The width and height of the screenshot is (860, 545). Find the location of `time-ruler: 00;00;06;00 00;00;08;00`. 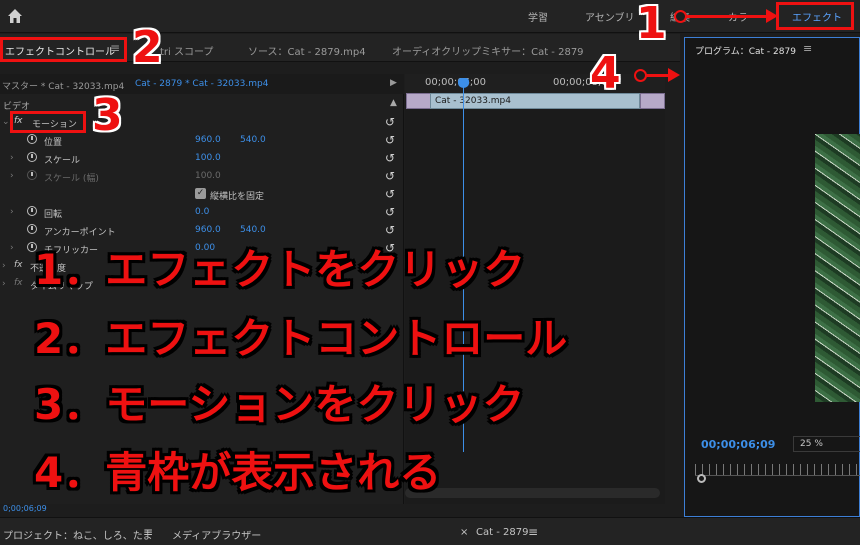

time-ruler: 00;00;06;00 00;00;08;00 is located at coordinates (535, 84).